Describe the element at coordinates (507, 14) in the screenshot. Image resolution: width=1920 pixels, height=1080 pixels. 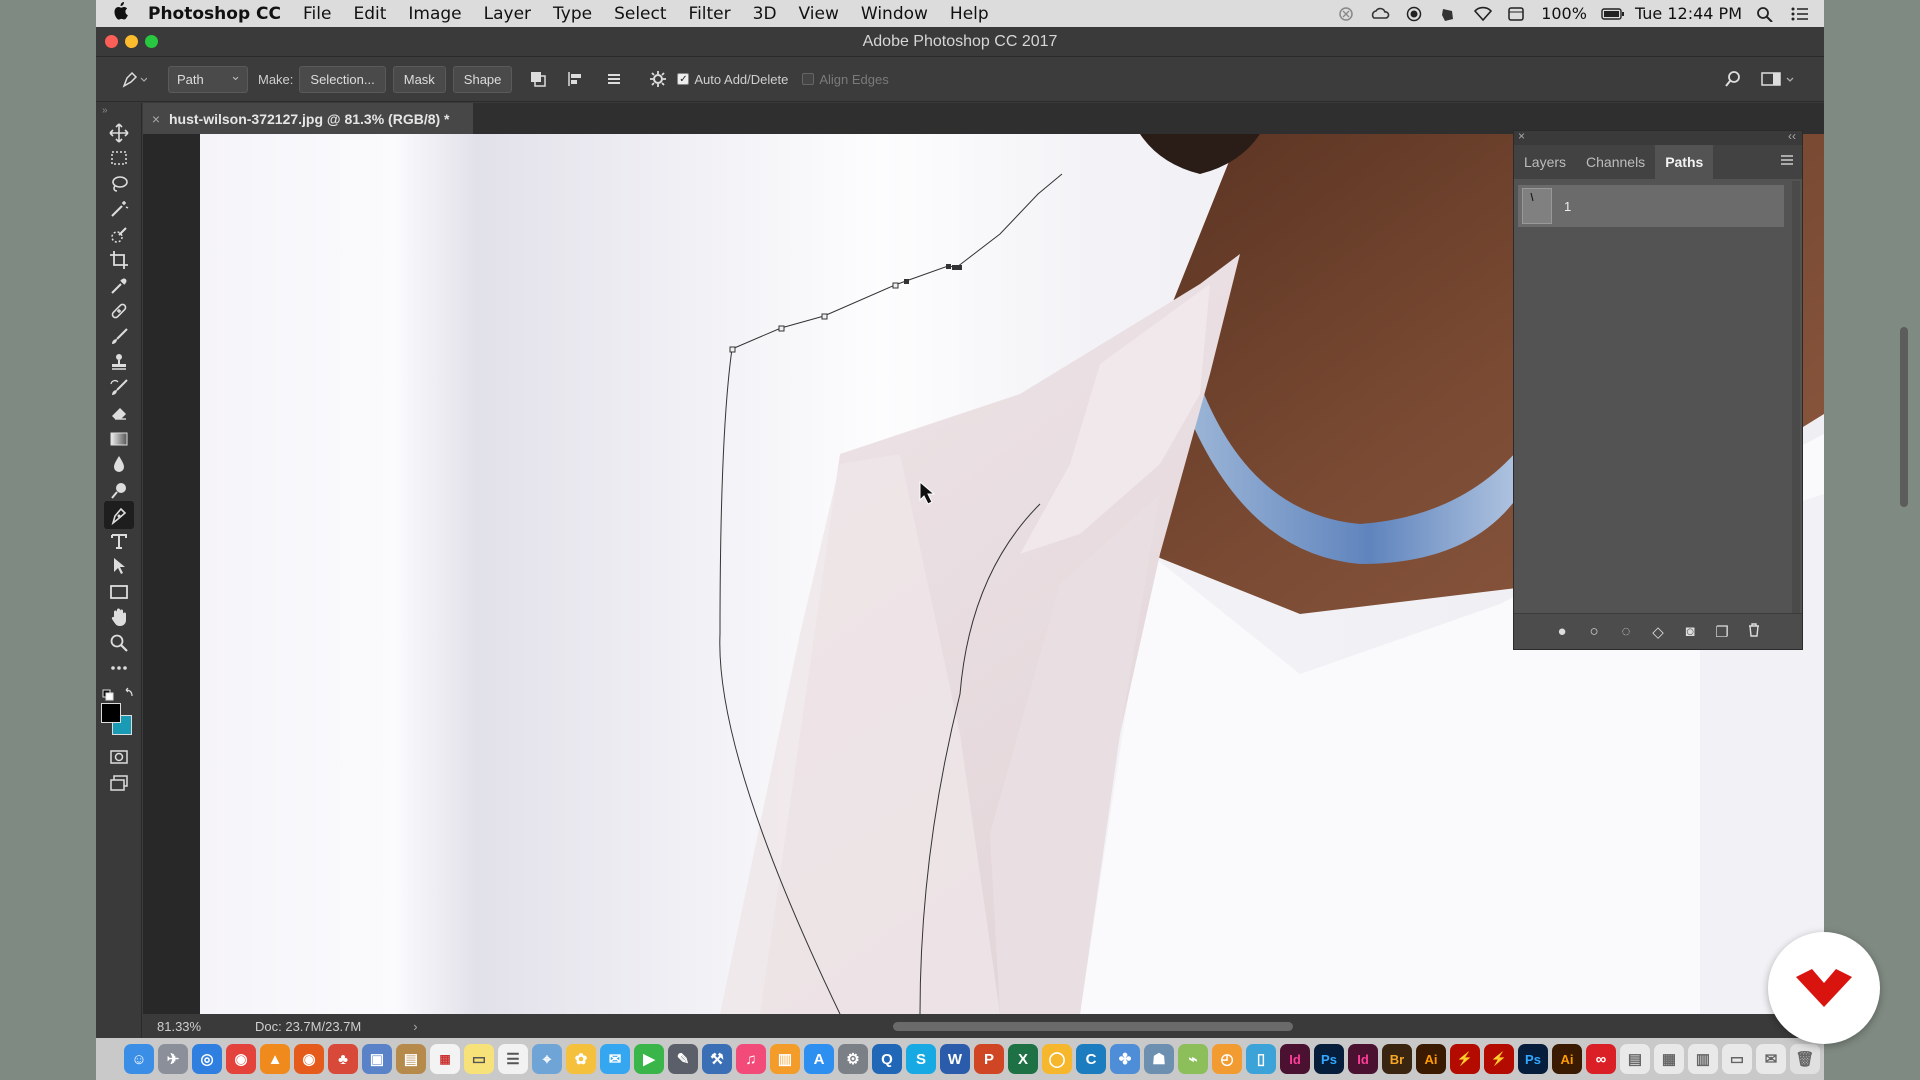
I see `menu-layer: Layer` at that location.